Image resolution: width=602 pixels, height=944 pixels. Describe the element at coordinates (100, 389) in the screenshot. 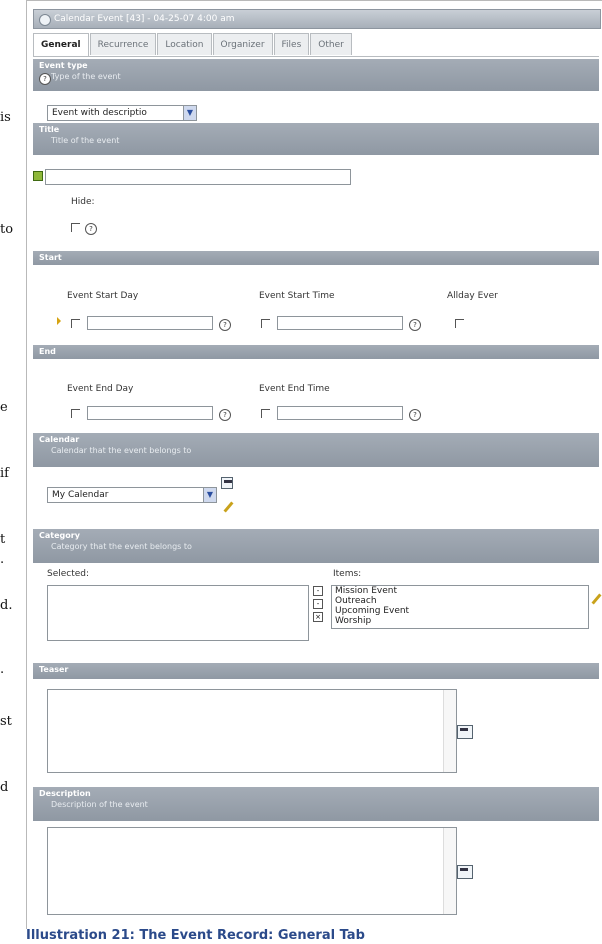

I see `end-day-label: Event End Day` at that location.